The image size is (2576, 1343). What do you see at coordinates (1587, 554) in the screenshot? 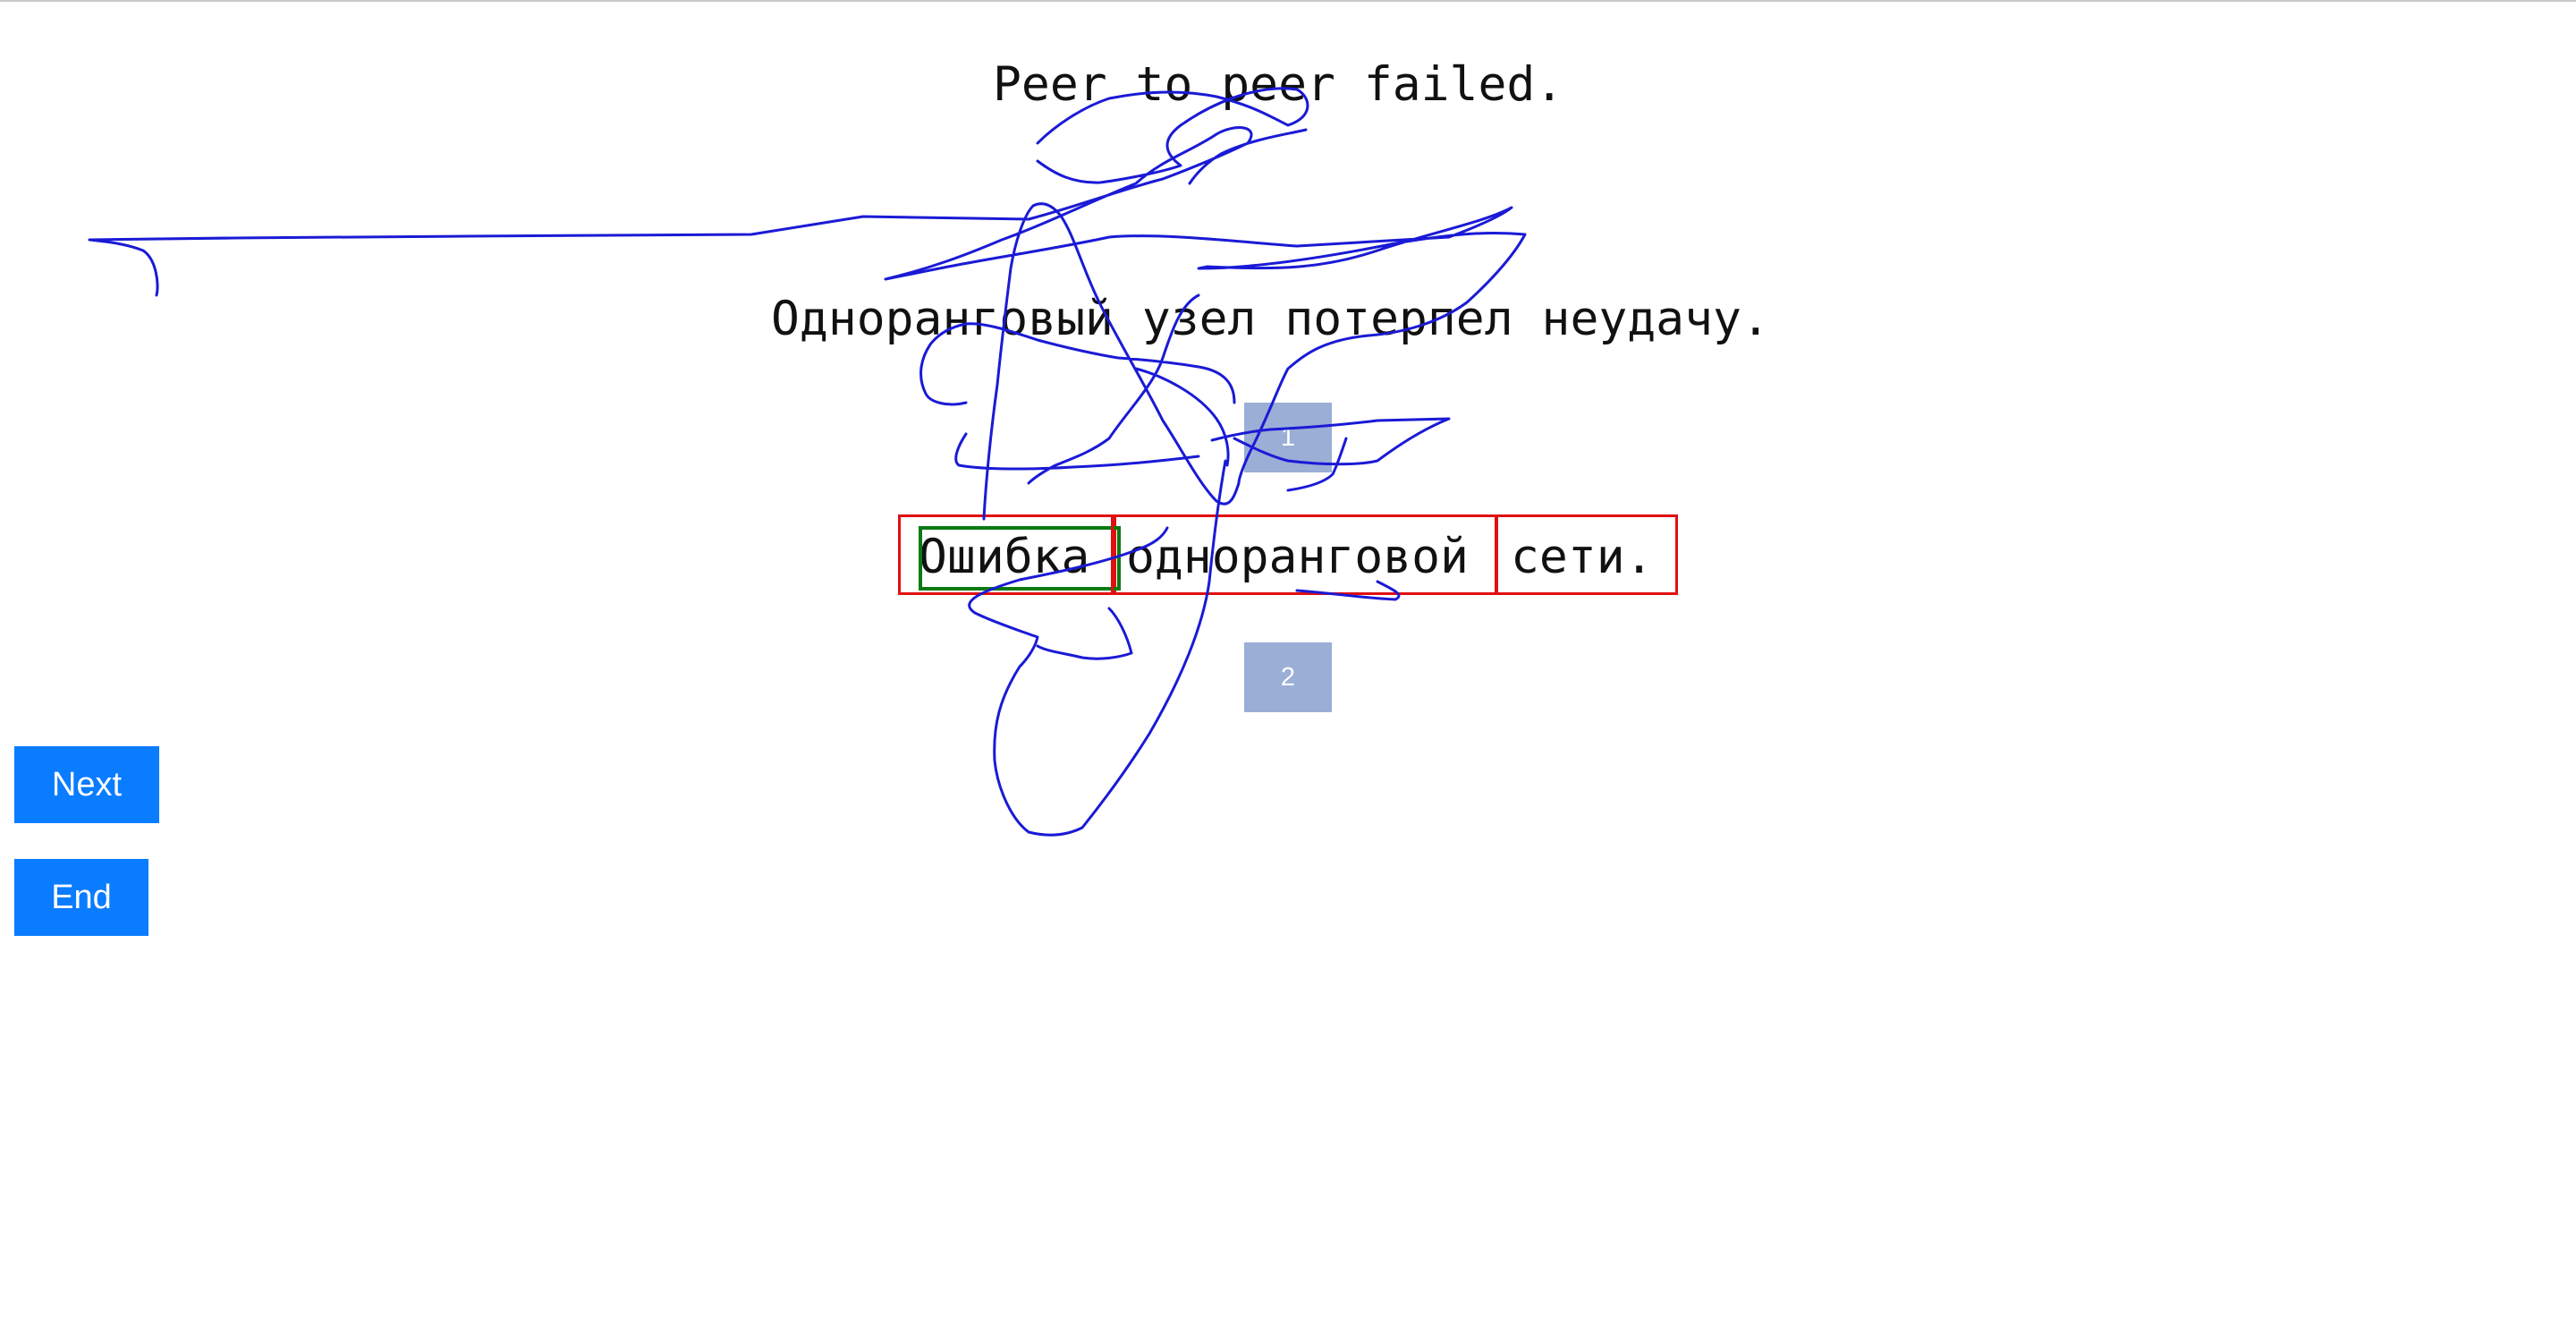
I see `token-3: сети.` at bounding box center [1587, 554].